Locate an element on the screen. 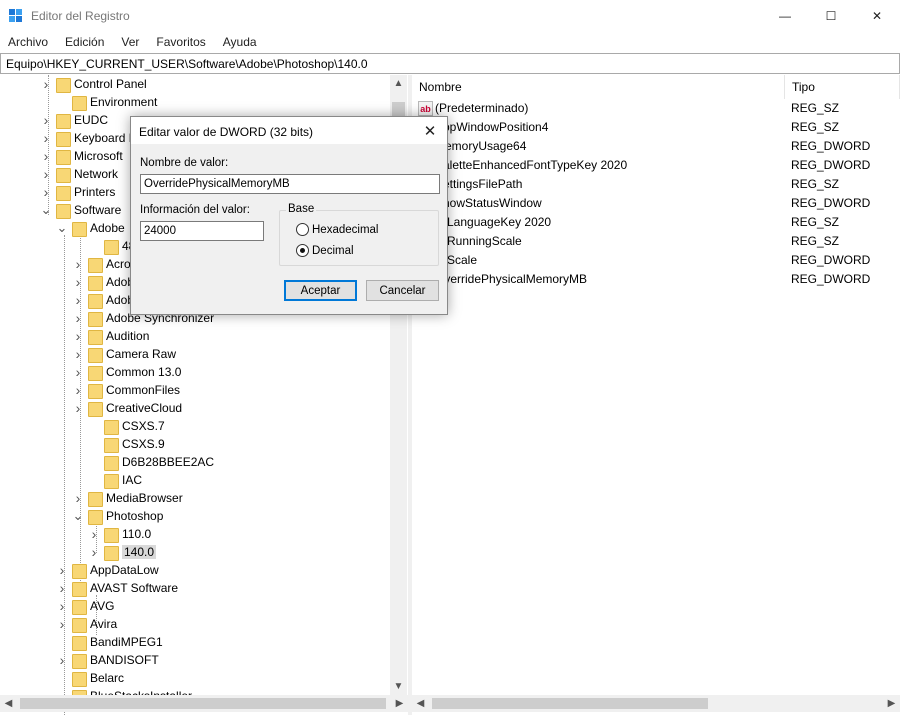 This screenshot has width=900, height=715. close-button: ✕ is located at coordinates (877, 16).